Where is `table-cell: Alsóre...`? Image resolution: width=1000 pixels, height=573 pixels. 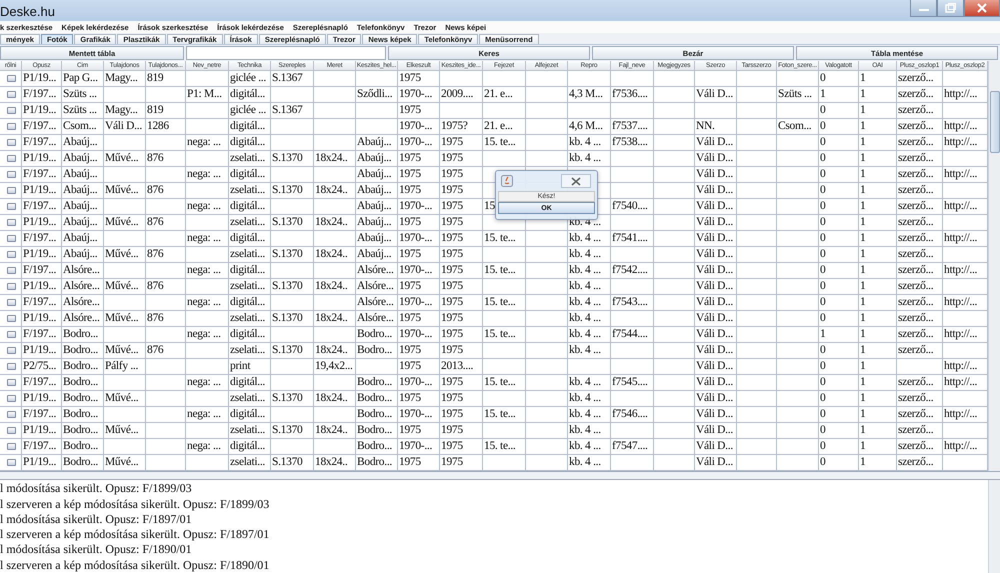 table-cell: Alsóre... is located at coordinates (83, 319).